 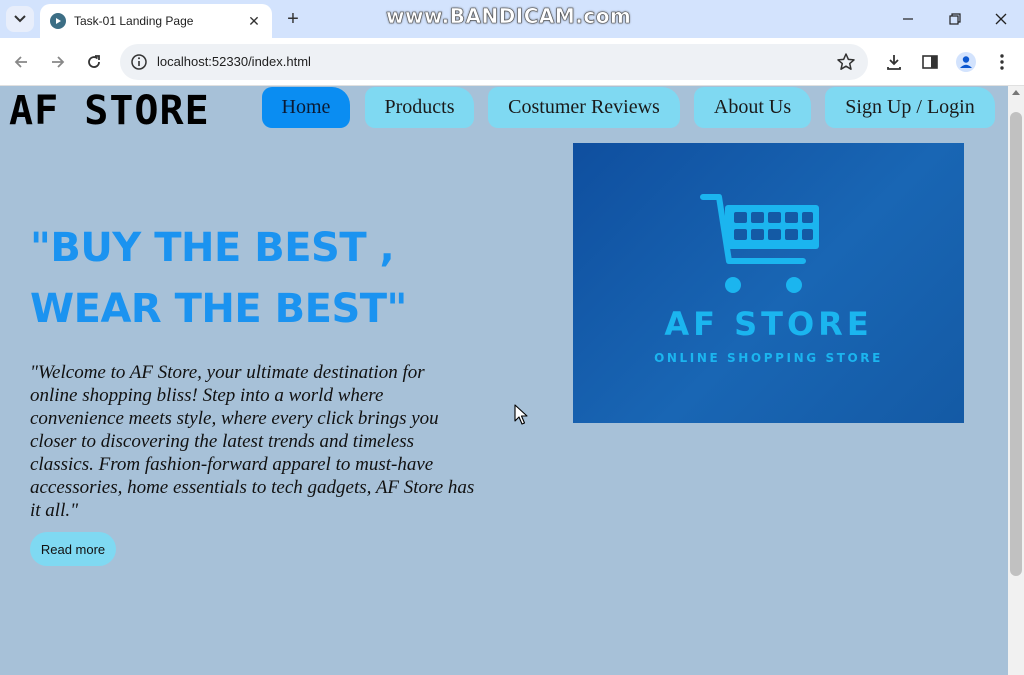 I want to click on star-icon, so click(x=846, y=62).